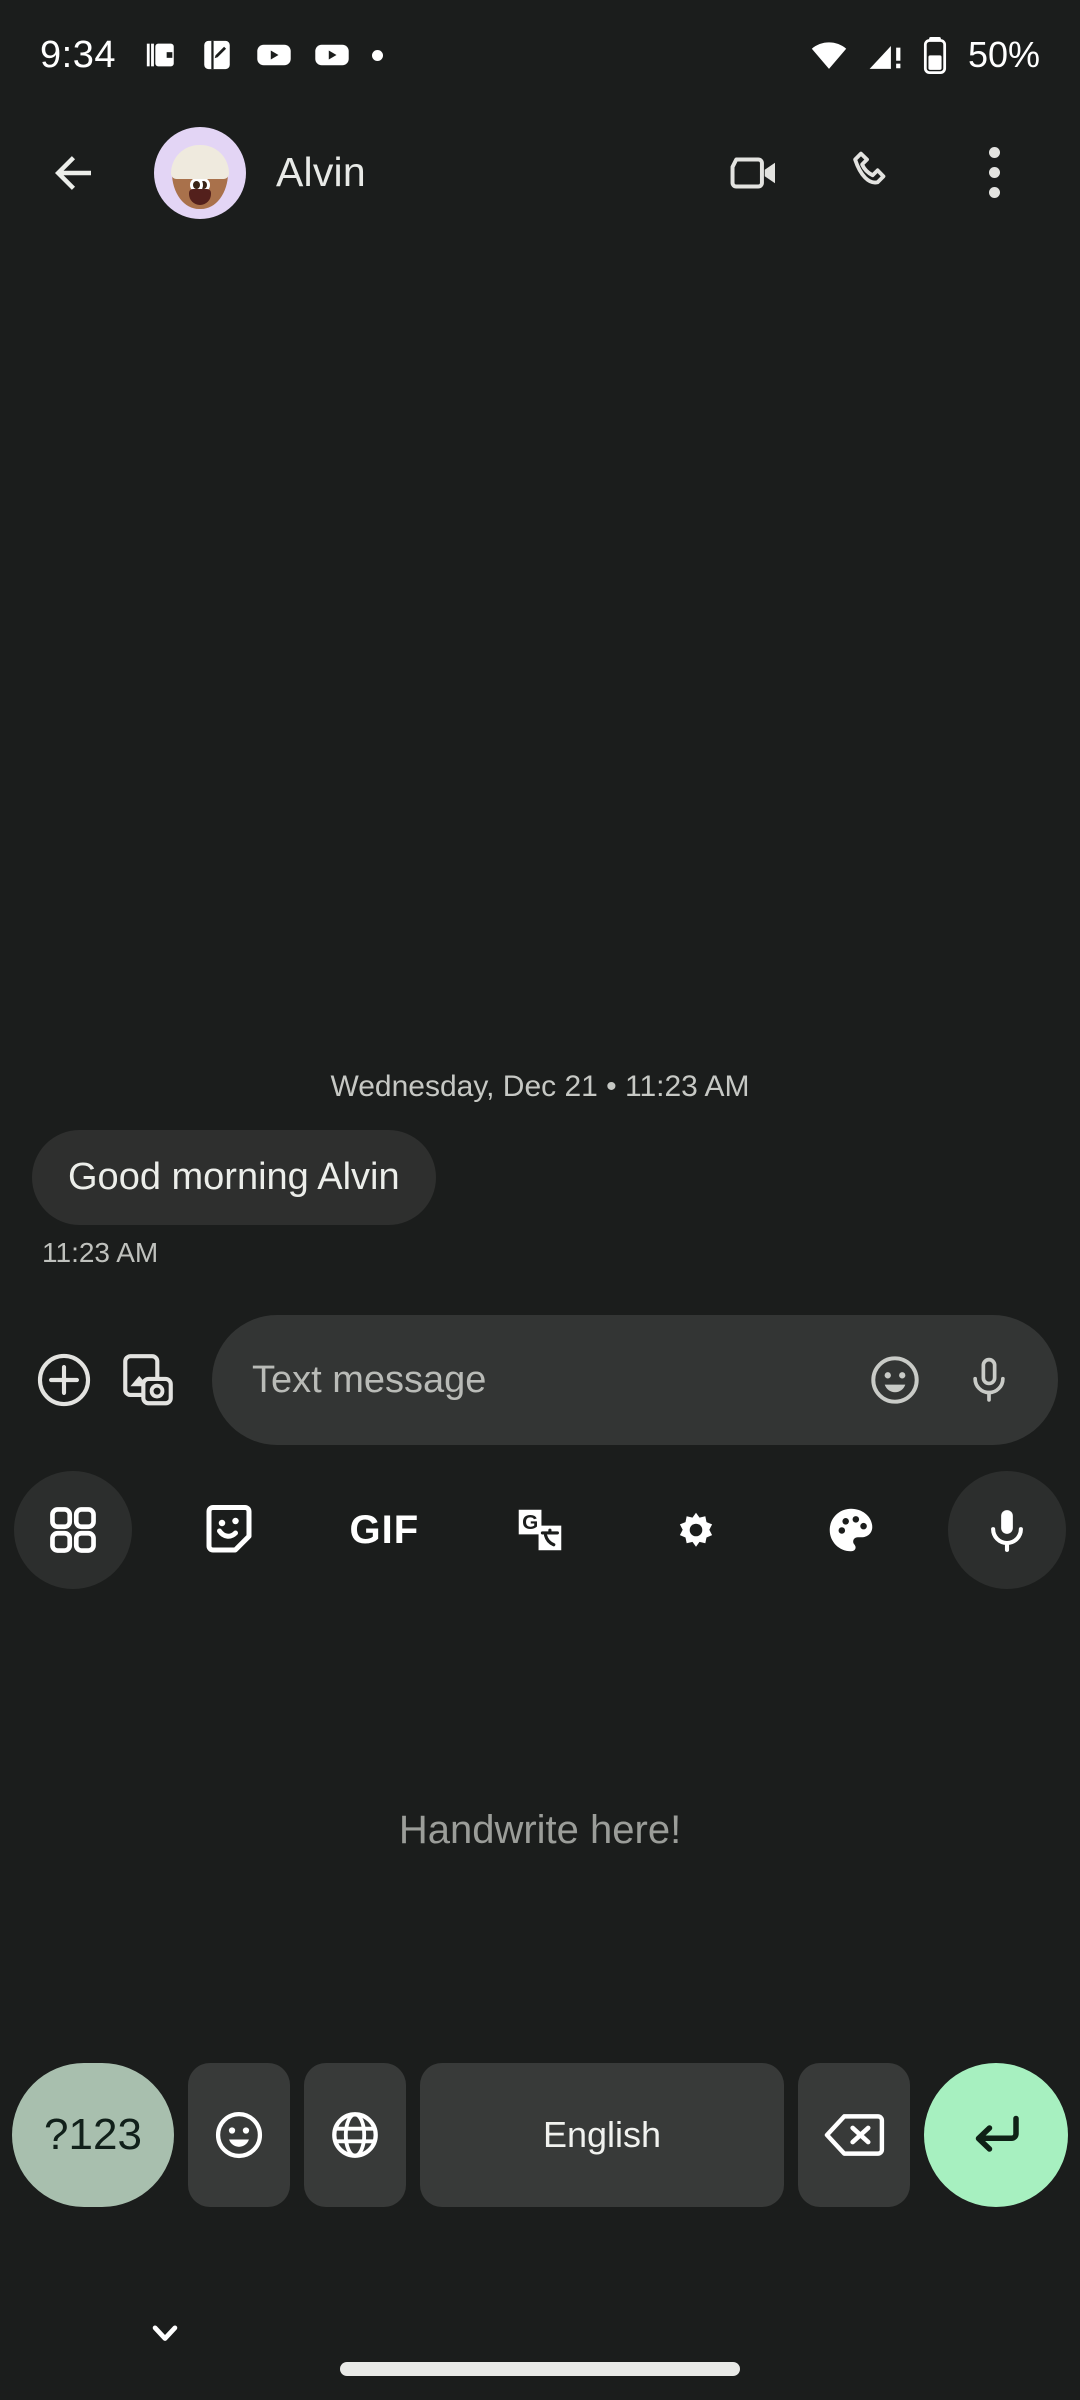 The image size is (1080, 2400). I want to click on avatar-cap, so click(200, 161).